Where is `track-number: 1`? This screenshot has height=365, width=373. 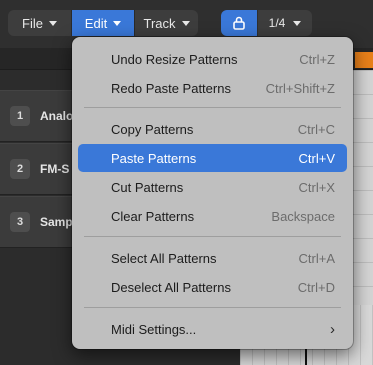 track-number: 1 is located at coordinates (20, 116).